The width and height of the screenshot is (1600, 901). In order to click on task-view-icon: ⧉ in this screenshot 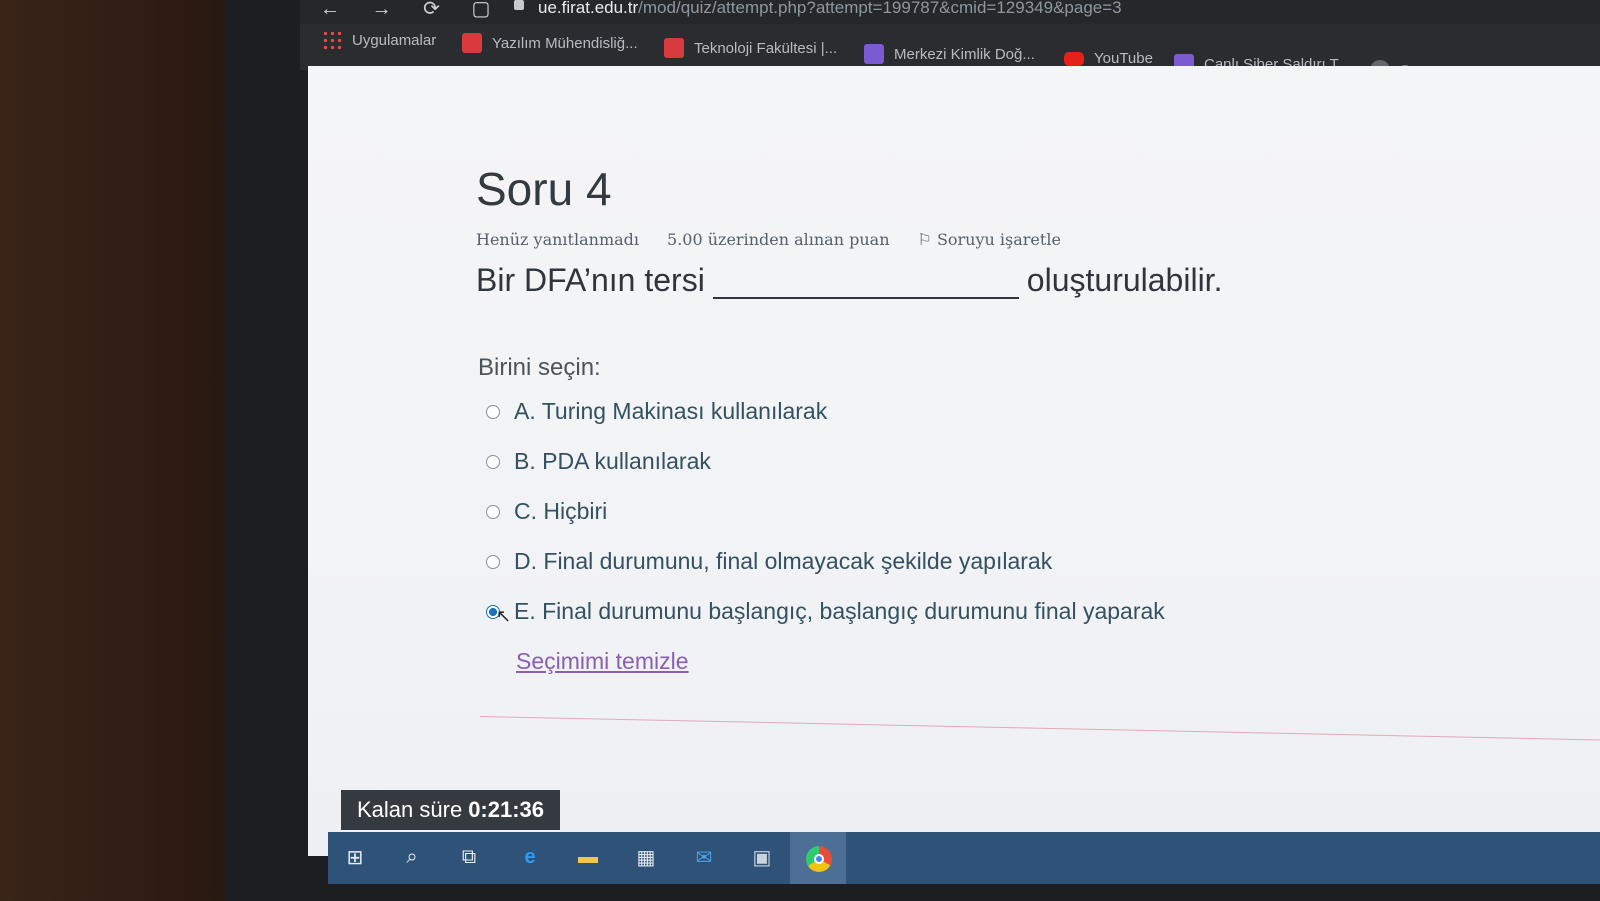, I will do `click(469, 857)`.